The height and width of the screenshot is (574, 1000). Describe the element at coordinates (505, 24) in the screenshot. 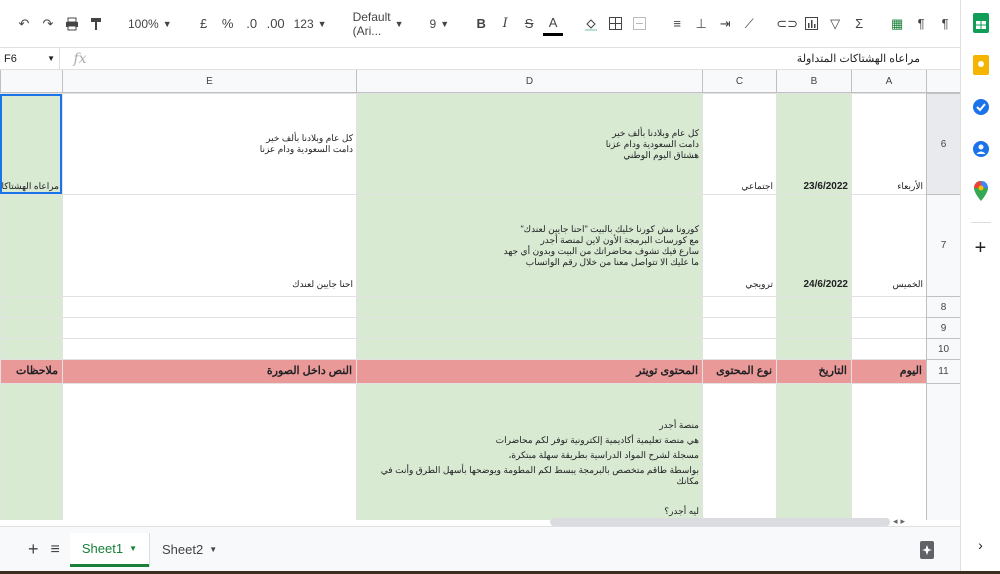

I see `italic-button: I` at that location.